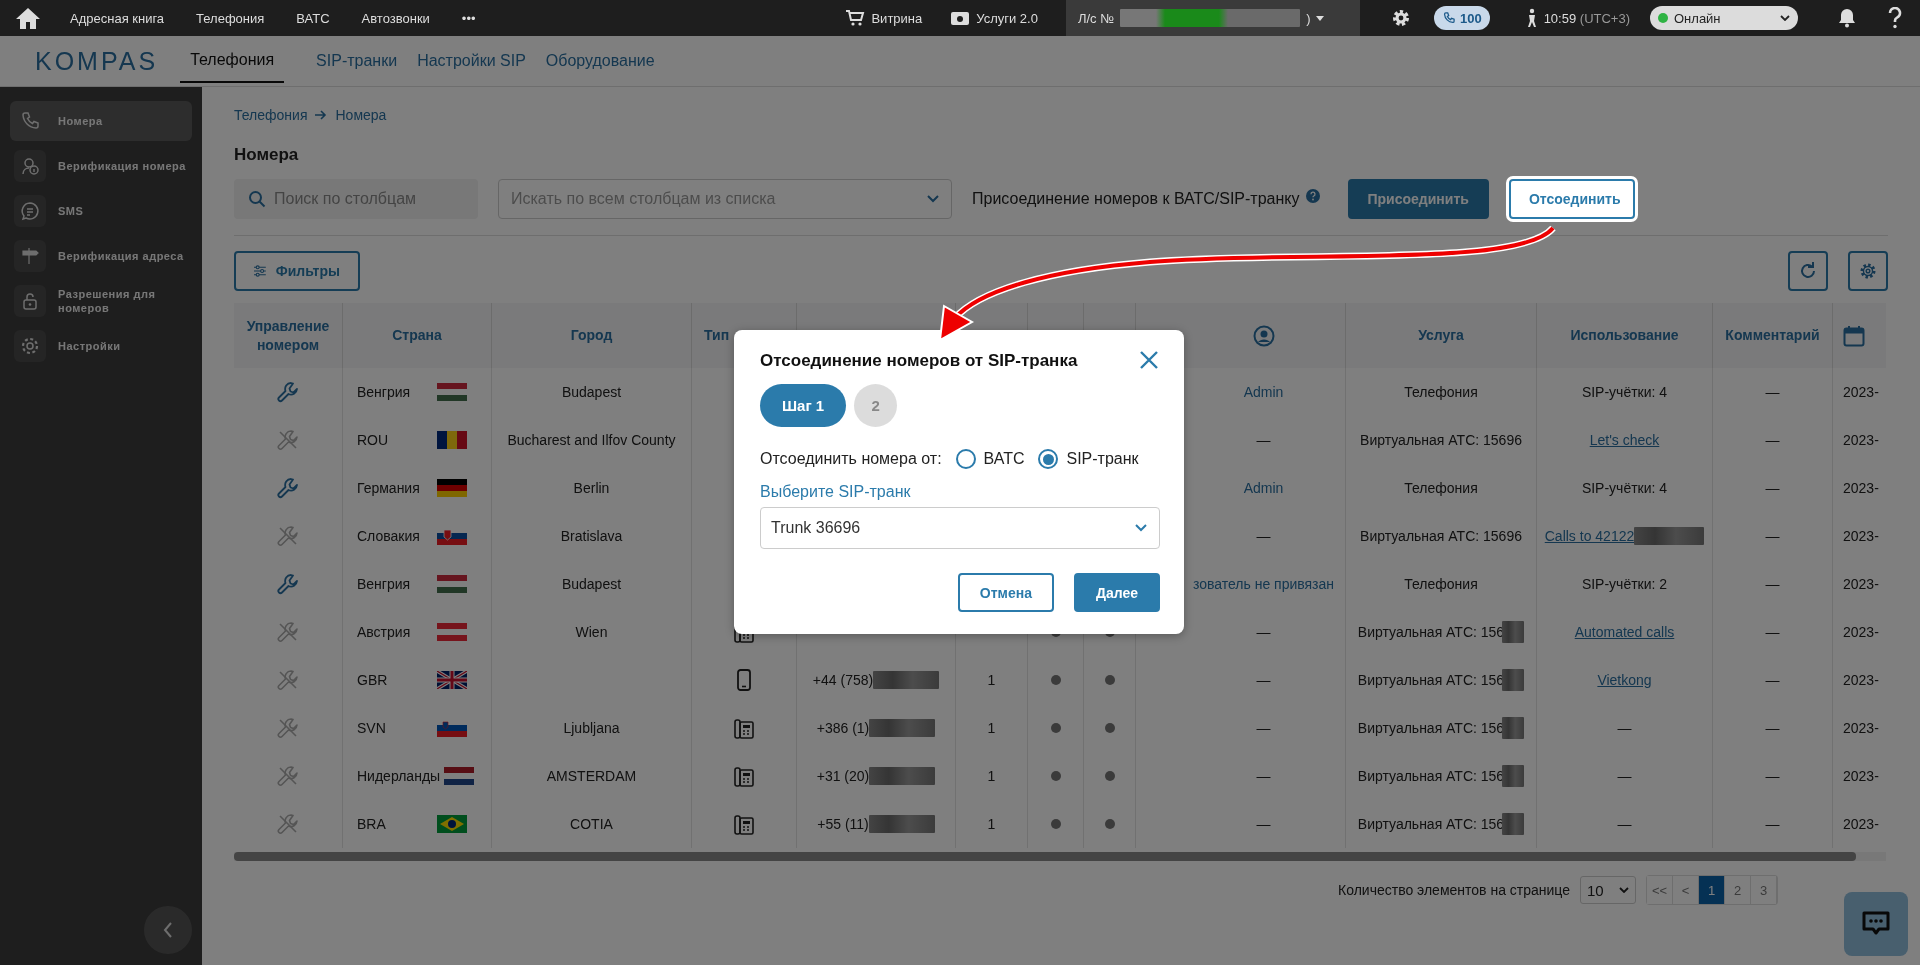 The width and height of the screenshot is (1920, 965). Describe the element at coordinates (97, 61) in the screenshot. I see `logo: KOMPAS` at that location.